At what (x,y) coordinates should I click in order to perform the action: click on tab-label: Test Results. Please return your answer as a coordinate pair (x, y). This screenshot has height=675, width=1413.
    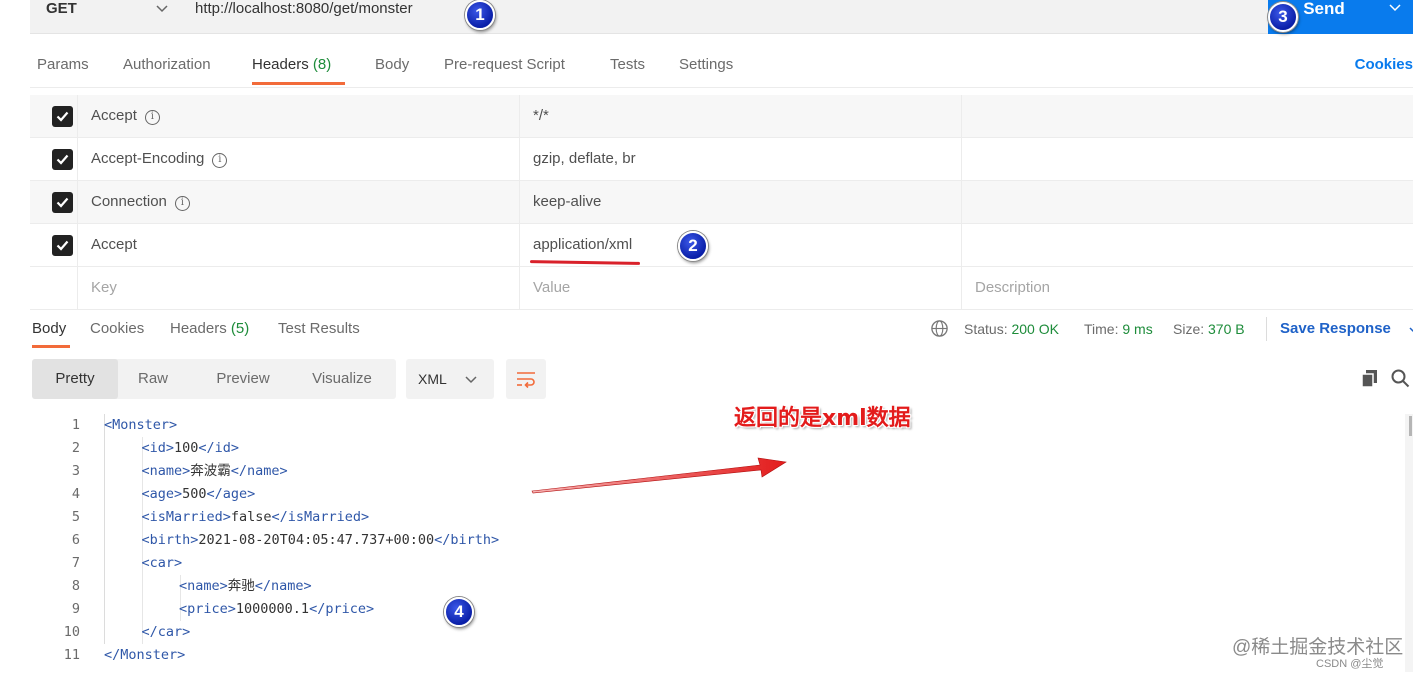
    Looking at the image, I should click on (319, 328).